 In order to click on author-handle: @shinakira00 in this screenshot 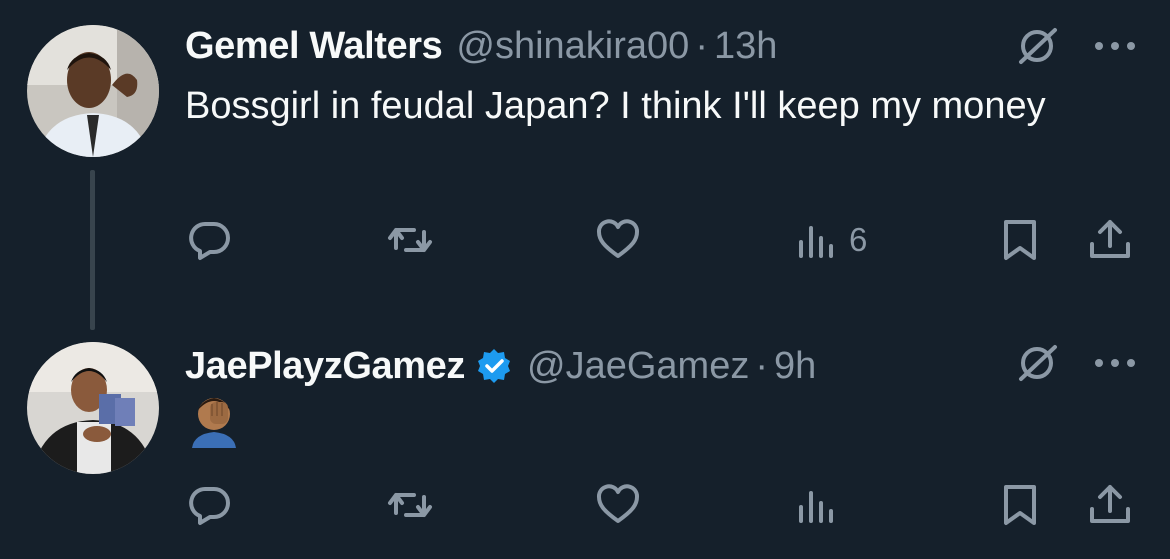, I will do `click(572, 46)`.